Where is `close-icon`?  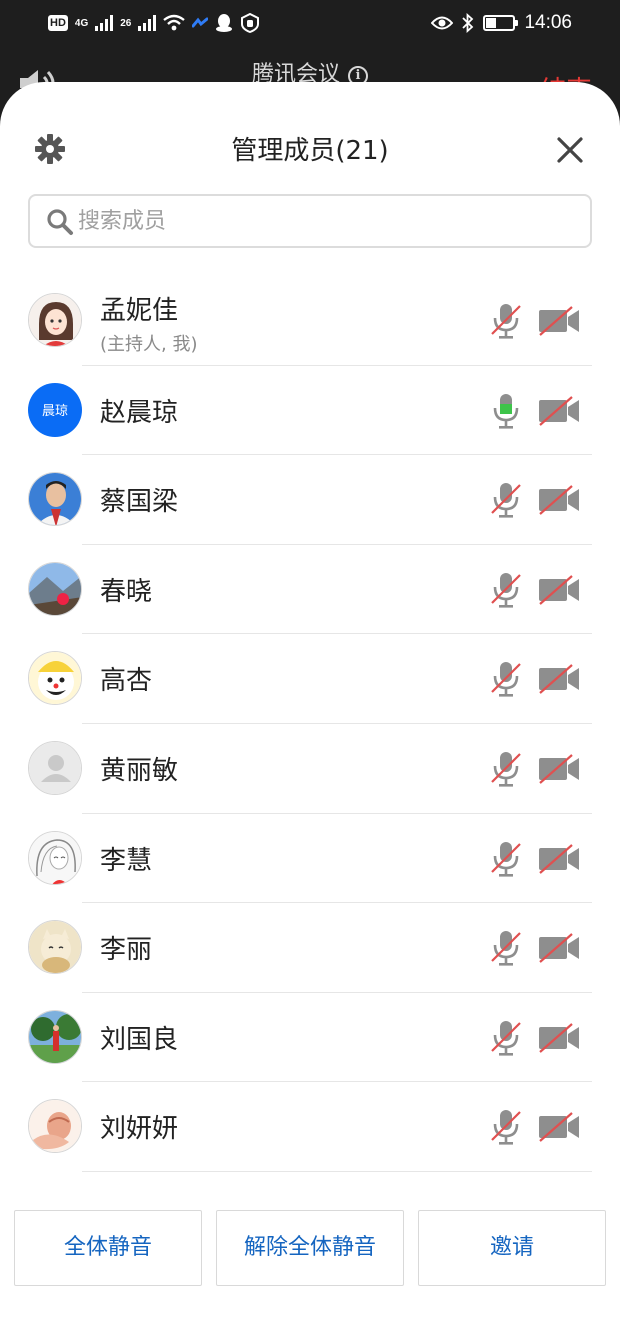
close-icon is located at coordinates (570, 150).